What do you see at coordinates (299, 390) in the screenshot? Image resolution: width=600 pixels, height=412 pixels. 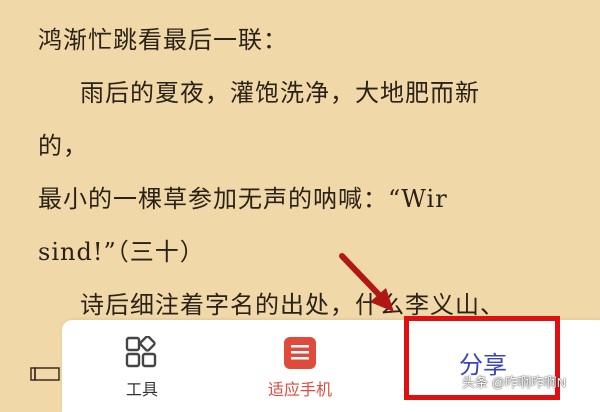 I see `fit-phone-label: 适应手机` at bounding box center [299, 390].